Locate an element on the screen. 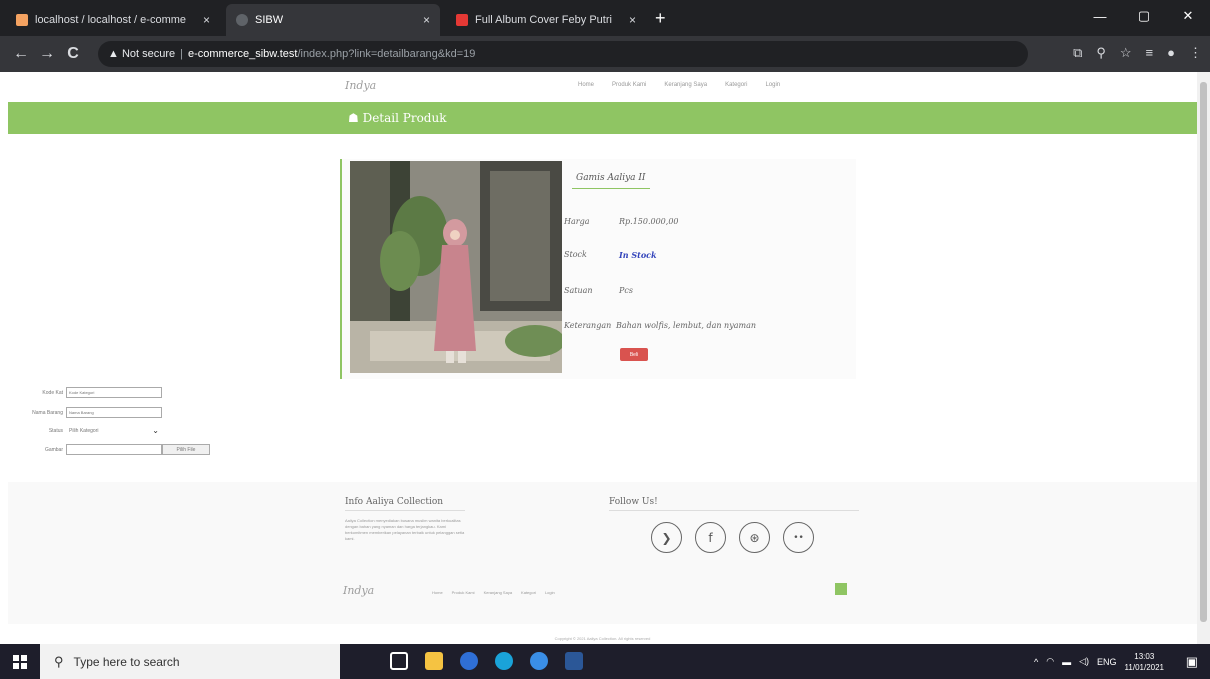  file-explorer-icon is located at coordinates (434, 661).